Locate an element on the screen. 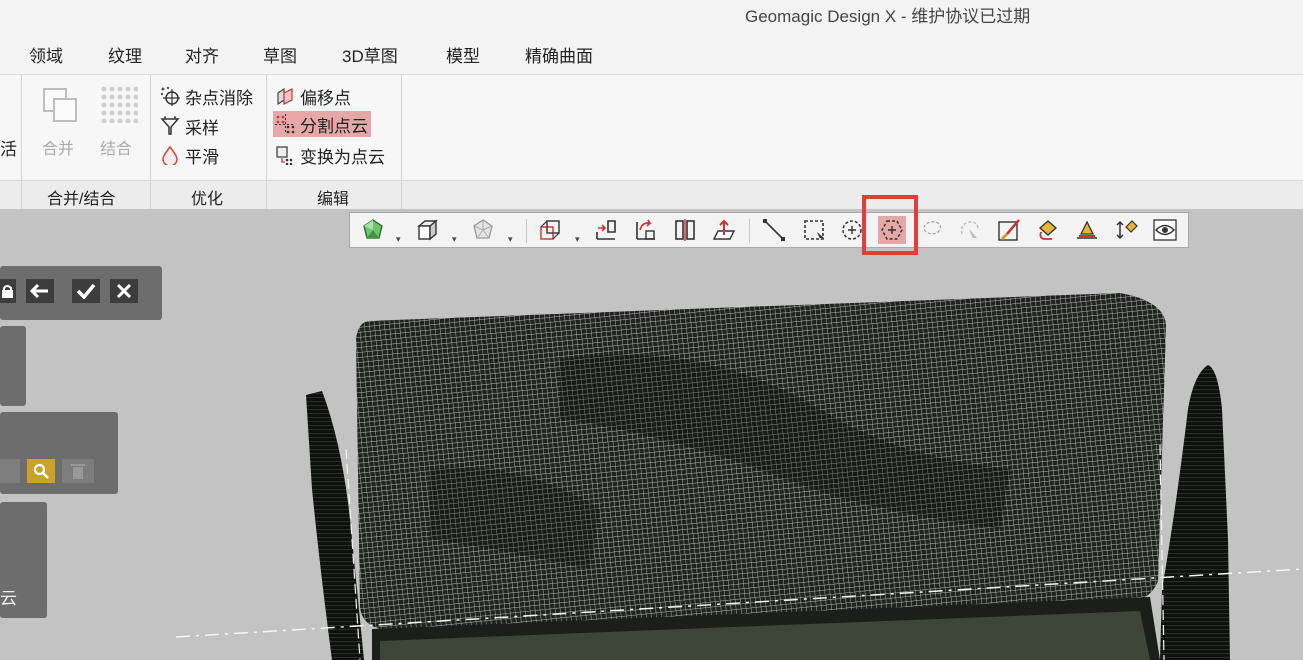 This screenshot has width=1303, height=660. split-point-cloud-icon is located at coordinates (285, 124).